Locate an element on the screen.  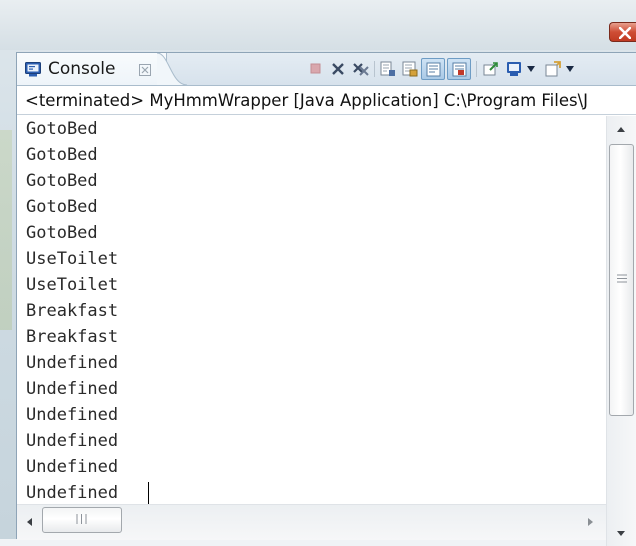
vertical-scrollbar is located at coordinates (621, 331).